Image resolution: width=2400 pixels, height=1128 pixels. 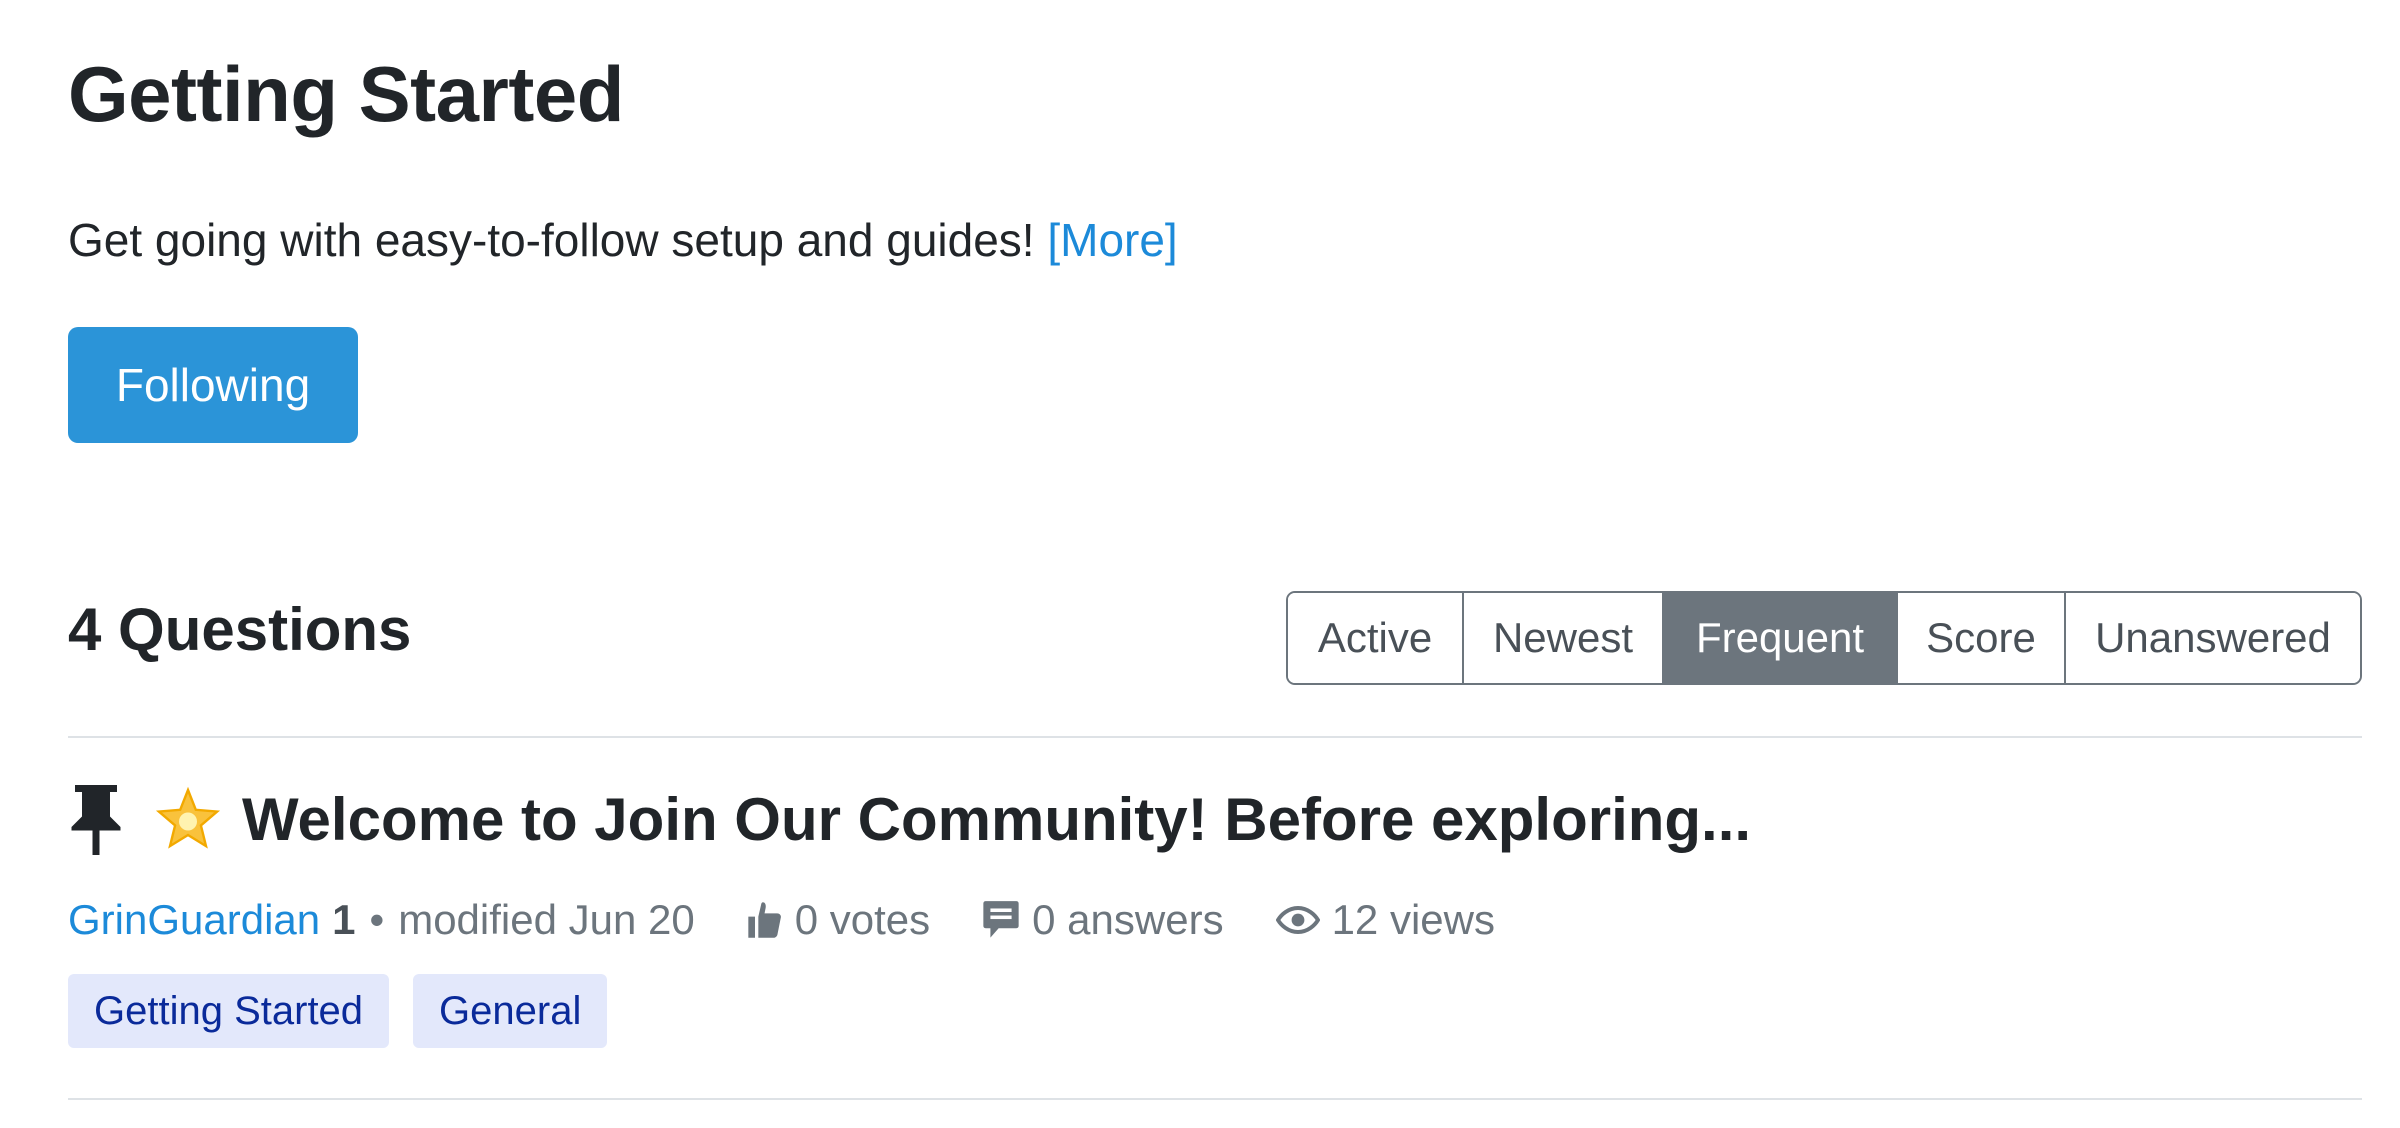 I want to click on votes-count: 0 votes, so click(x=862, y=919).